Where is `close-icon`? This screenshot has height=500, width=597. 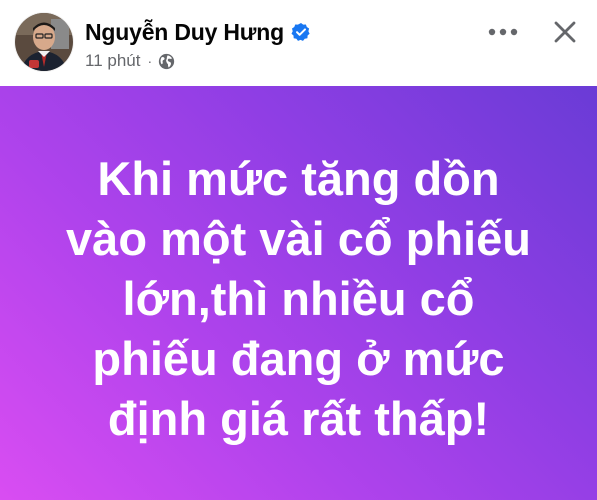
close-icon is located at coordinates (565, 32).